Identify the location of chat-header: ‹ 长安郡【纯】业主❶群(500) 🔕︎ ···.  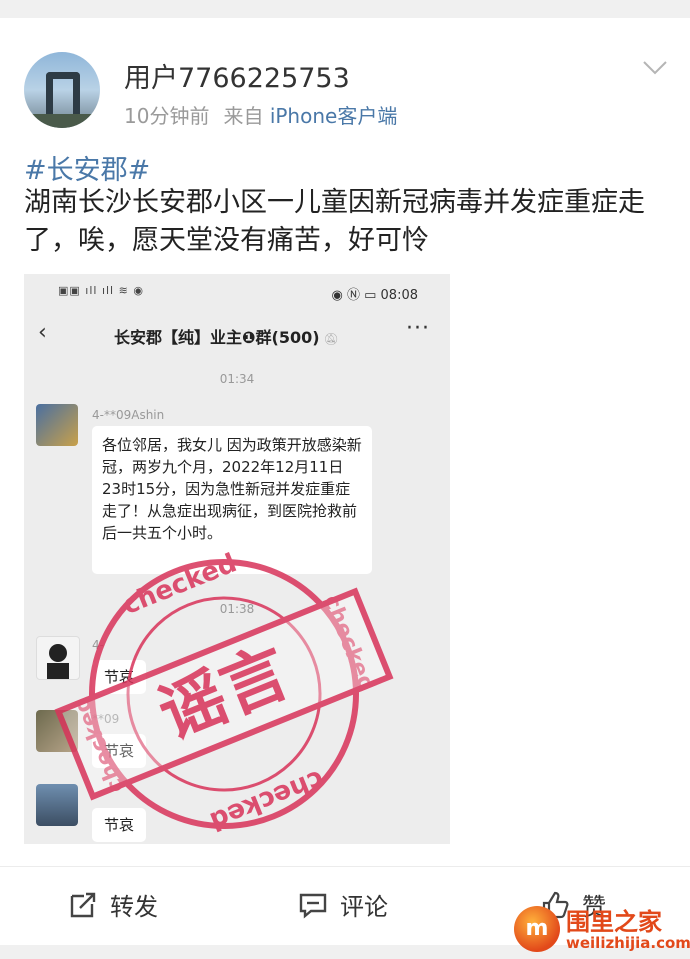
(237, 333).